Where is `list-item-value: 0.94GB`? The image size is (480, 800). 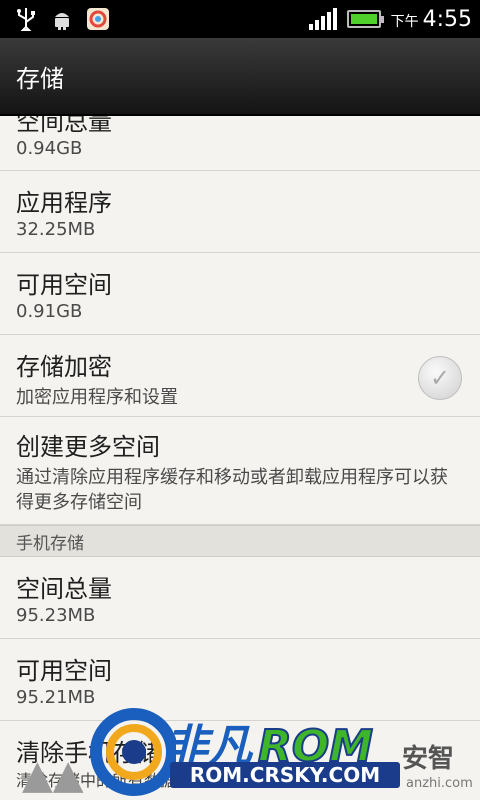
list-item-value: 0.94GB is located at coordinates (49, 148).